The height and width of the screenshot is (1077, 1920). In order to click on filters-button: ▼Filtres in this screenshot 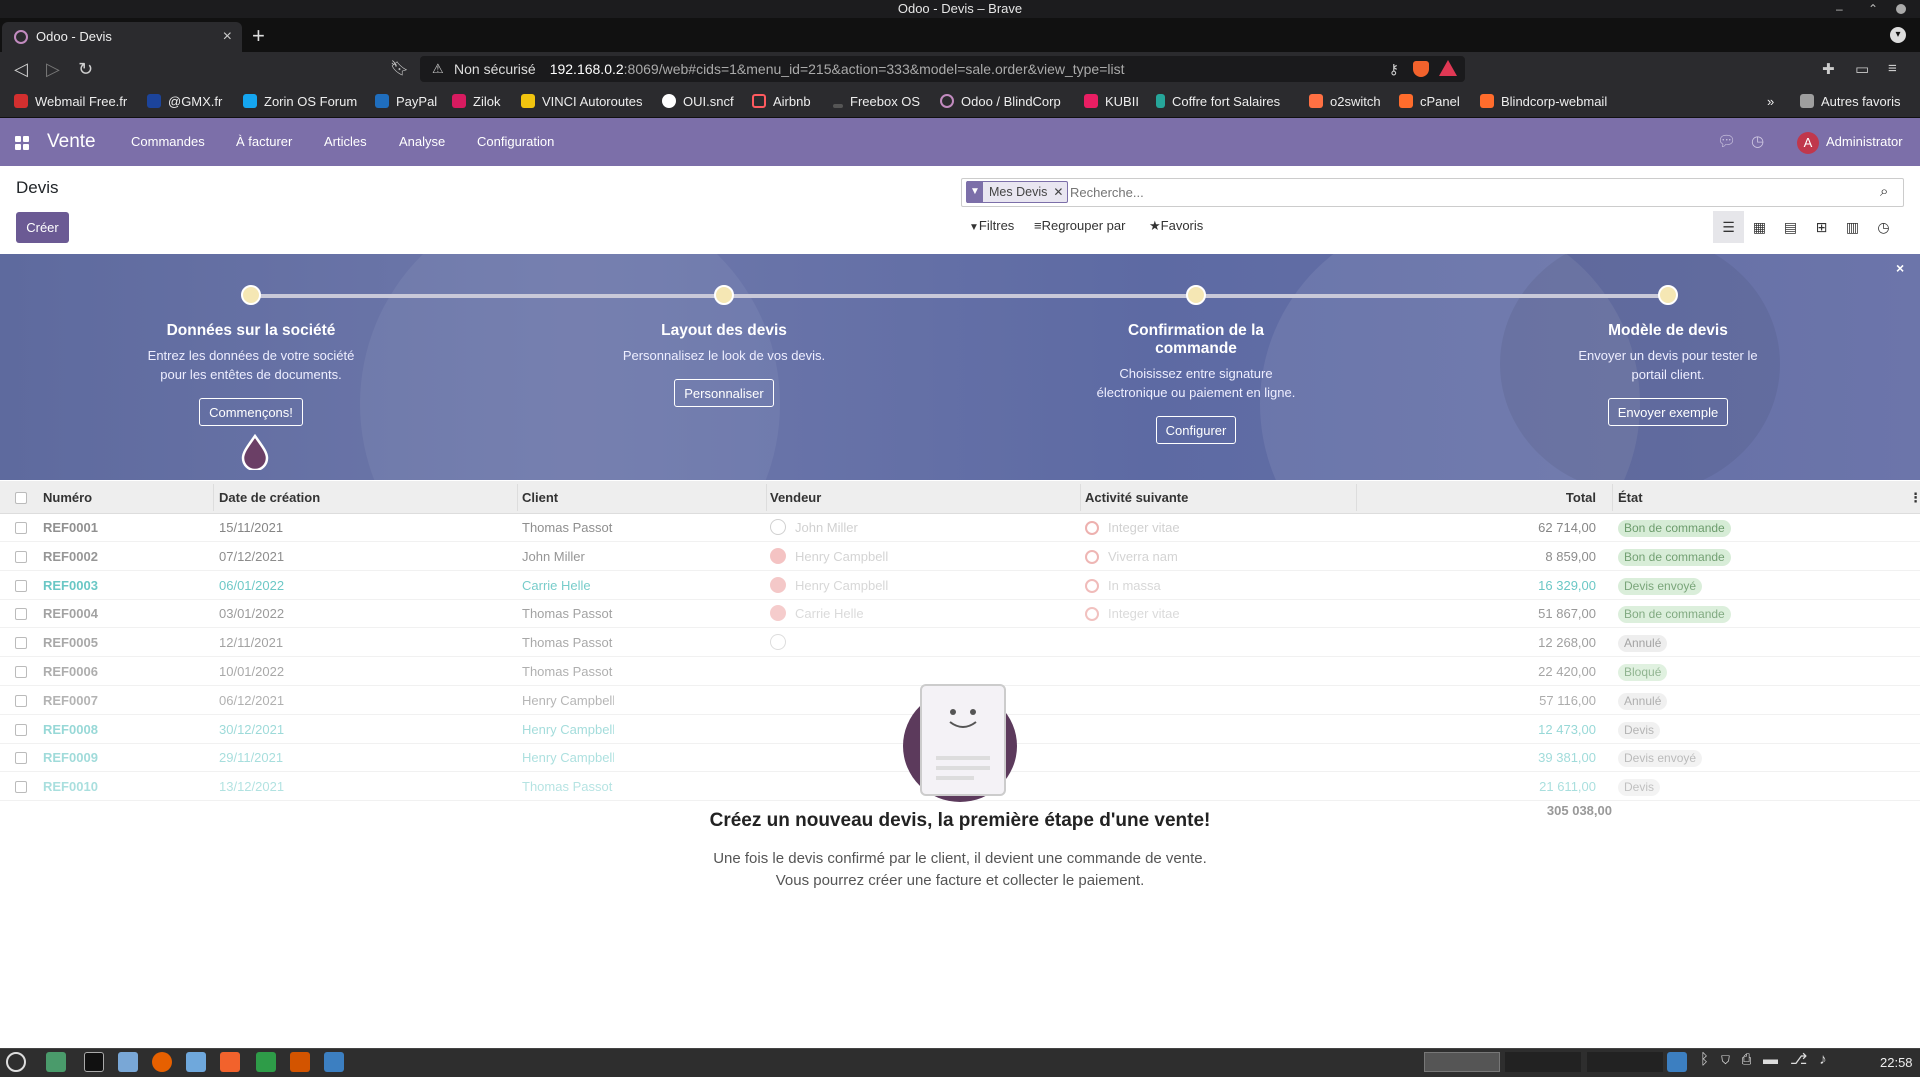, I will do `click(991, 225)`.